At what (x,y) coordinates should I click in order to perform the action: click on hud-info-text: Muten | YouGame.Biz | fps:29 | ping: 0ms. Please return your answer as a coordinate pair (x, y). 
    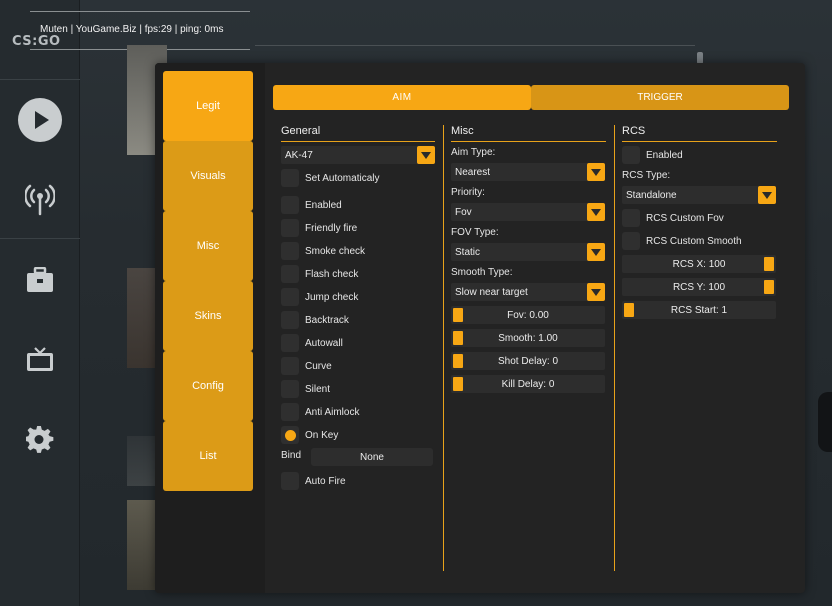
    Looking at the image, I should click on (132, 29).